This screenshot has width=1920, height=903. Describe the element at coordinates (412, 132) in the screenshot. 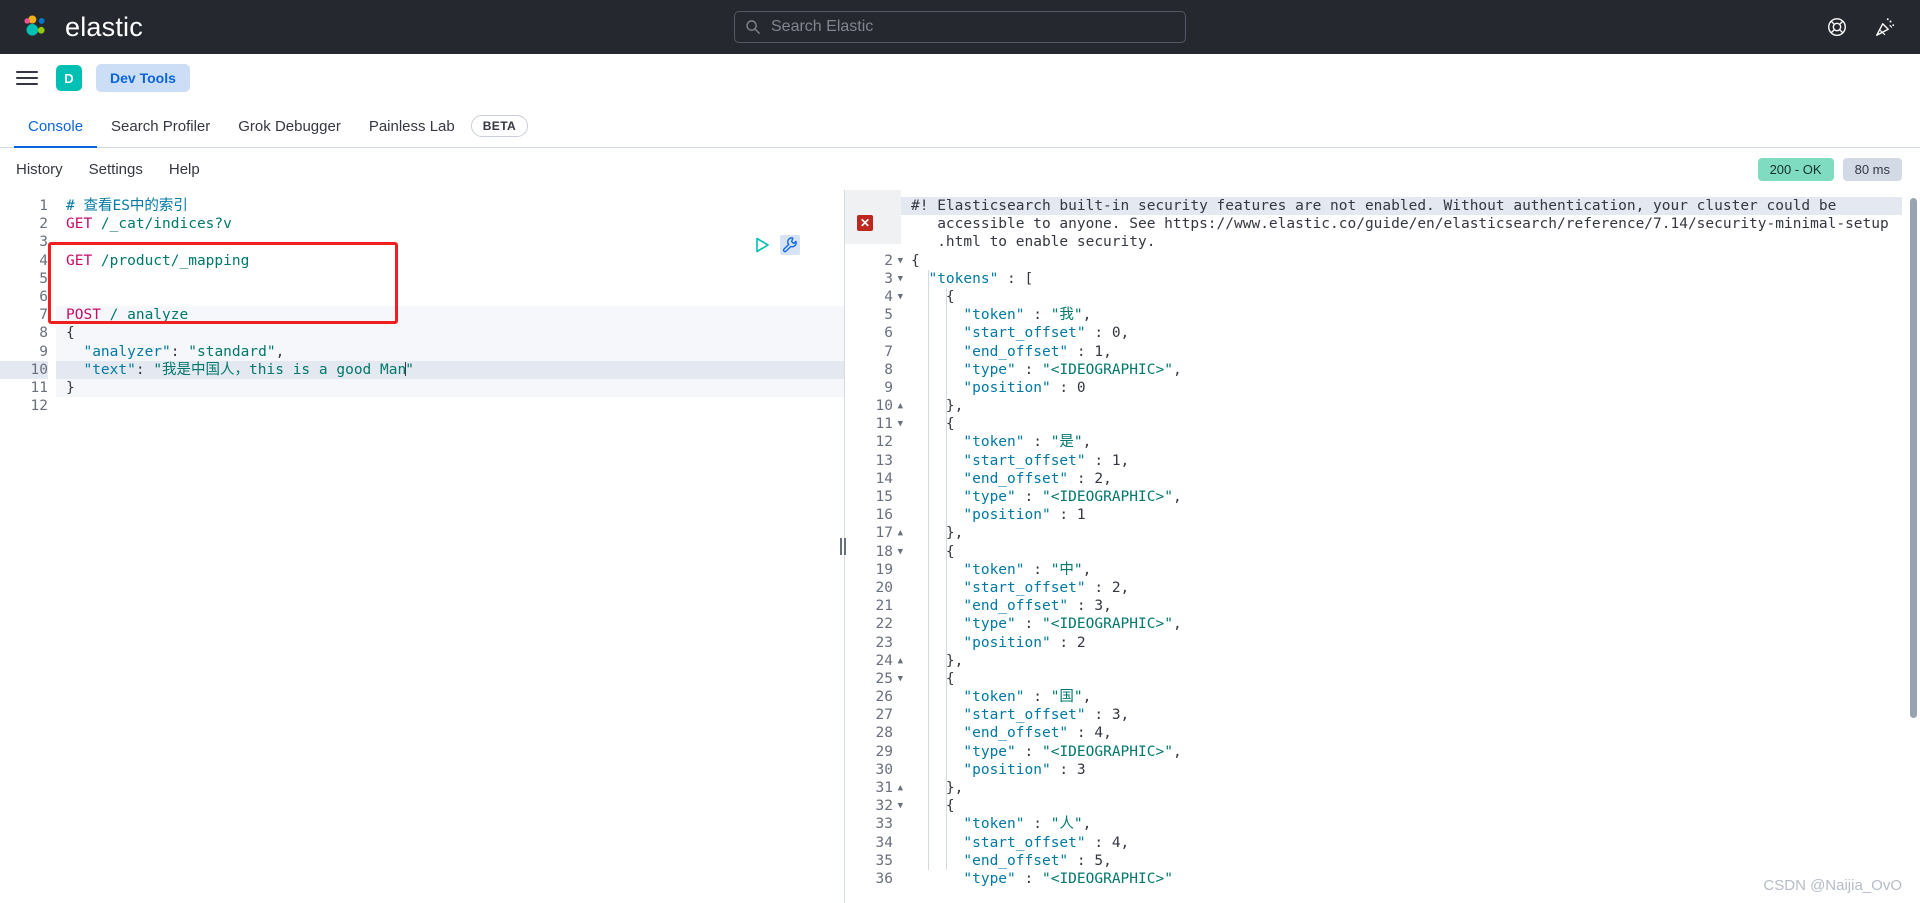

I see `tab-painless-lab: Painless Lab` at that location.